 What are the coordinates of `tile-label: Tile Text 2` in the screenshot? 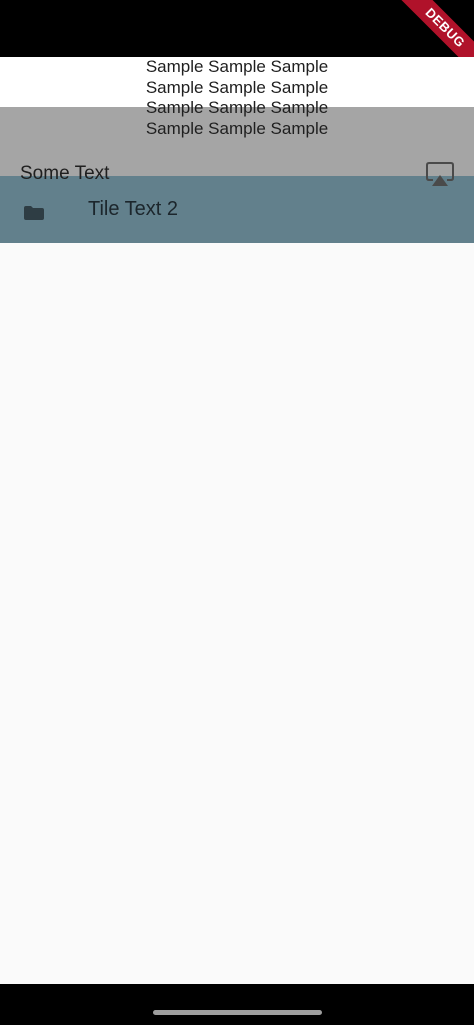 It's located at (133, 209).